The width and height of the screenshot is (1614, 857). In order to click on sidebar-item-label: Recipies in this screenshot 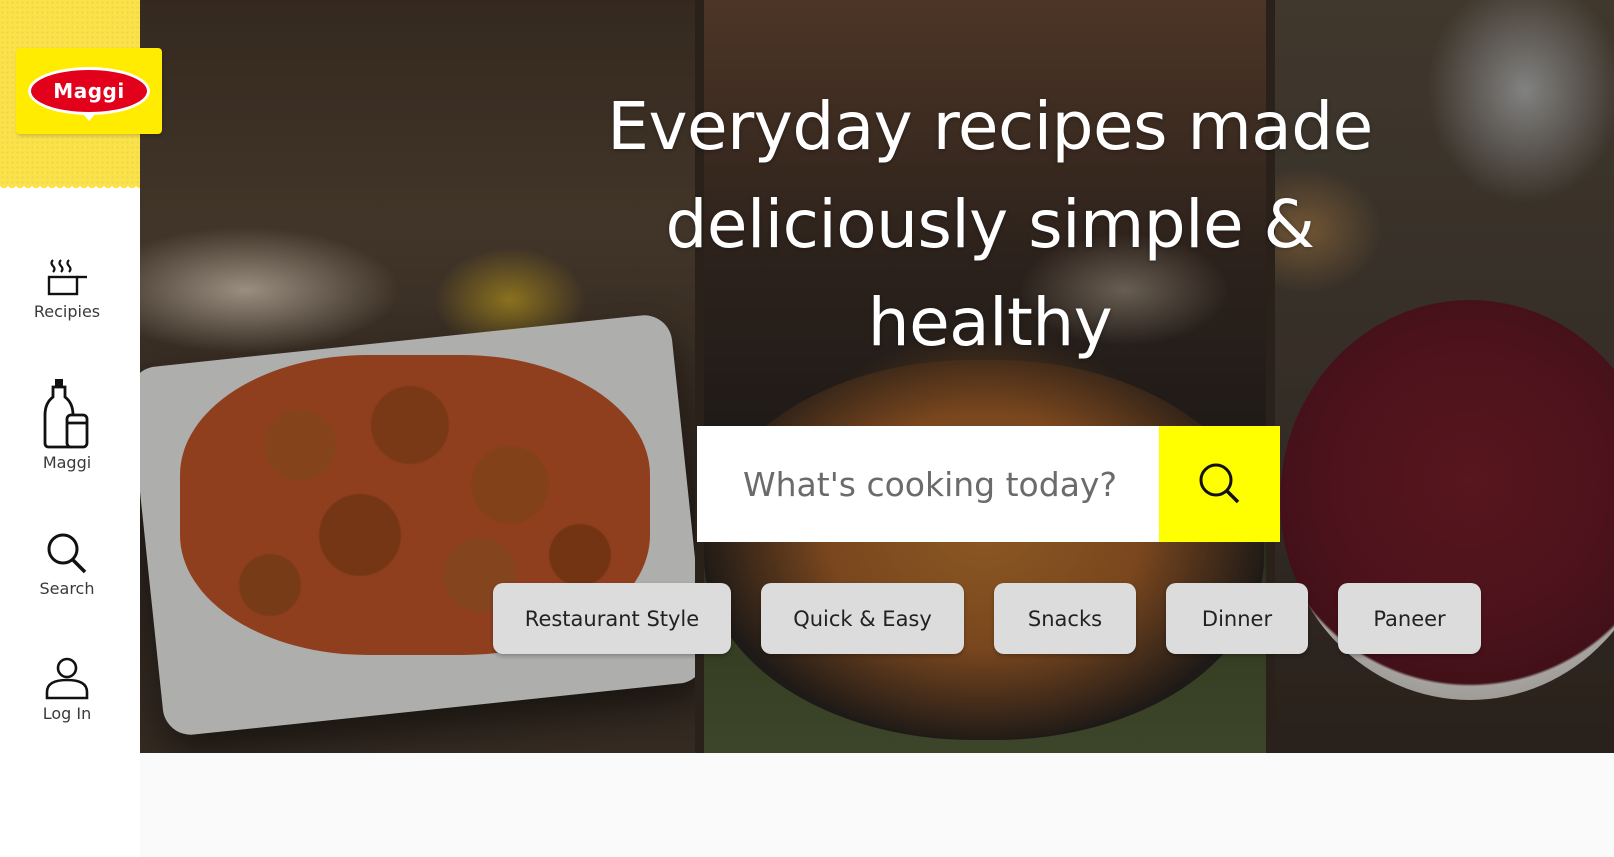, I will do `click(67, 311)`.